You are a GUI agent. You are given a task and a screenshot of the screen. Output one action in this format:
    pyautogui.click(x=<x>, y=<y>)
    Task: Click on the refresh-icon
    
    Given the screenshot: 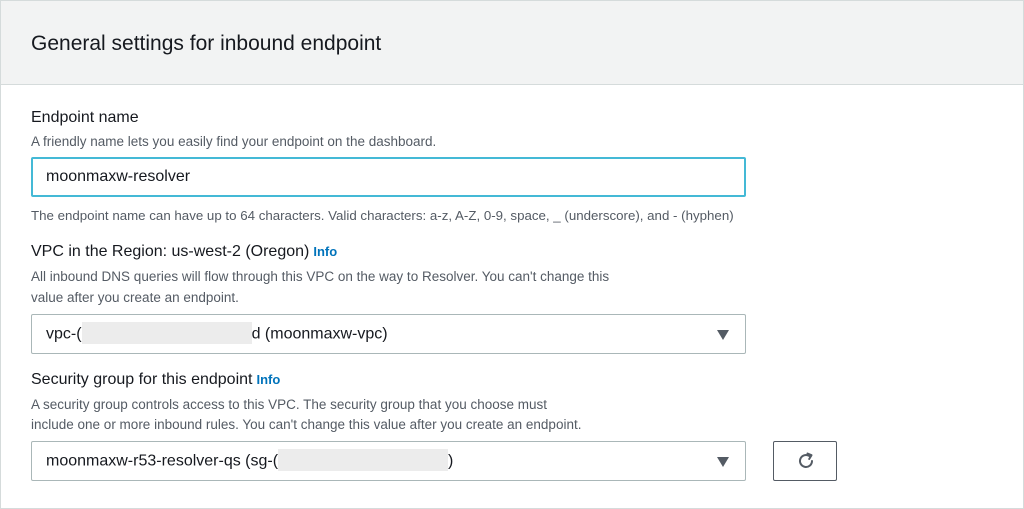 What is the action you would take?
    pyautogui.click(x=806, y=460)
    